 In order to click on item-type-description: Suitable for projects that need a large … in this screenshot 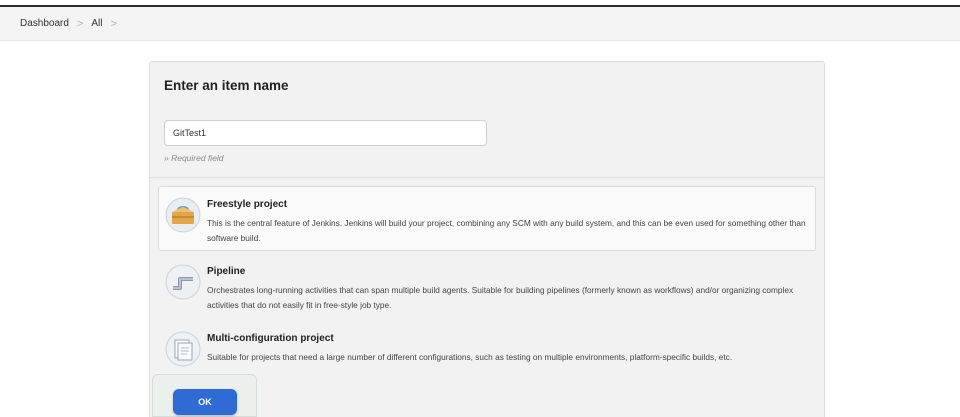, I will do `click(470, 357)`.